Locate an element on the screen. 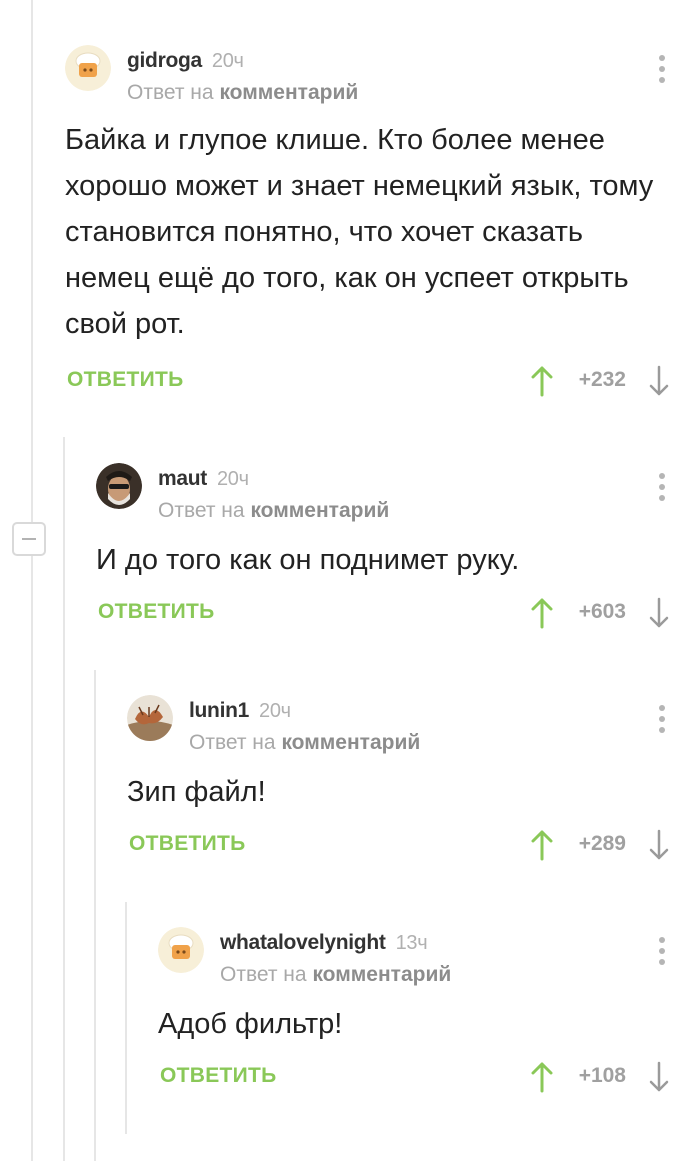 The image size is (700, 1161). bearded-man-avatar is located at coordinates (119, 486).